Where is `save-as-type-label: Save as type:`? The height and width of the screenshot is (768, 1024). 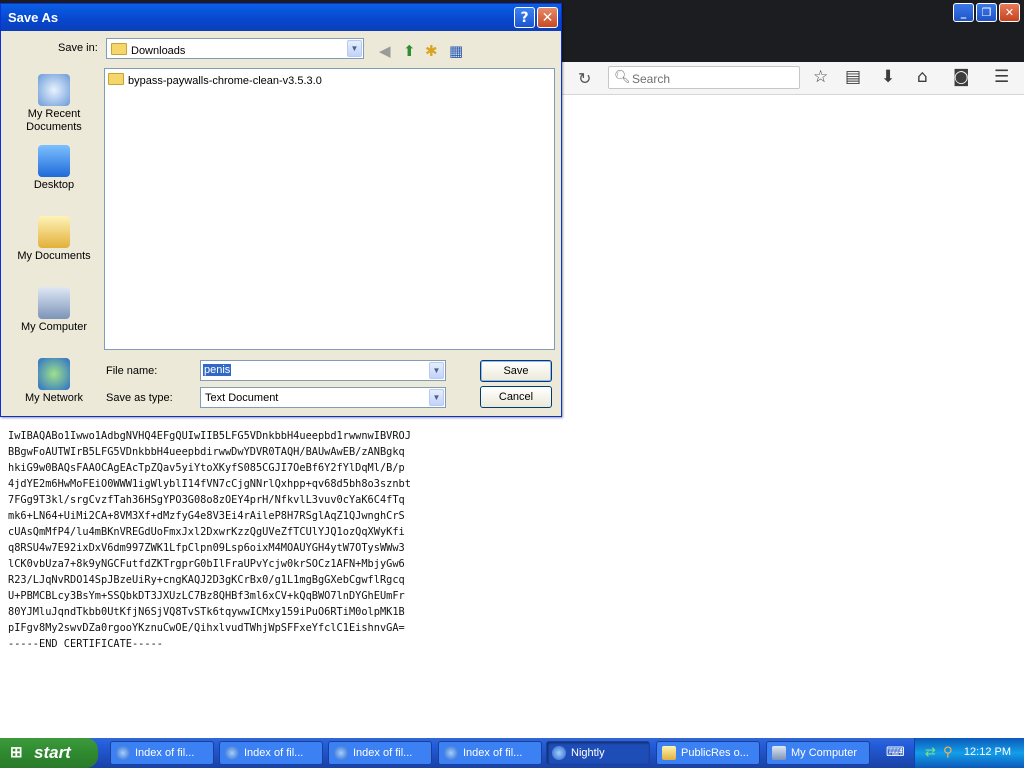 save-as-type-label: Save as type: is located at coordinates (139, 398).